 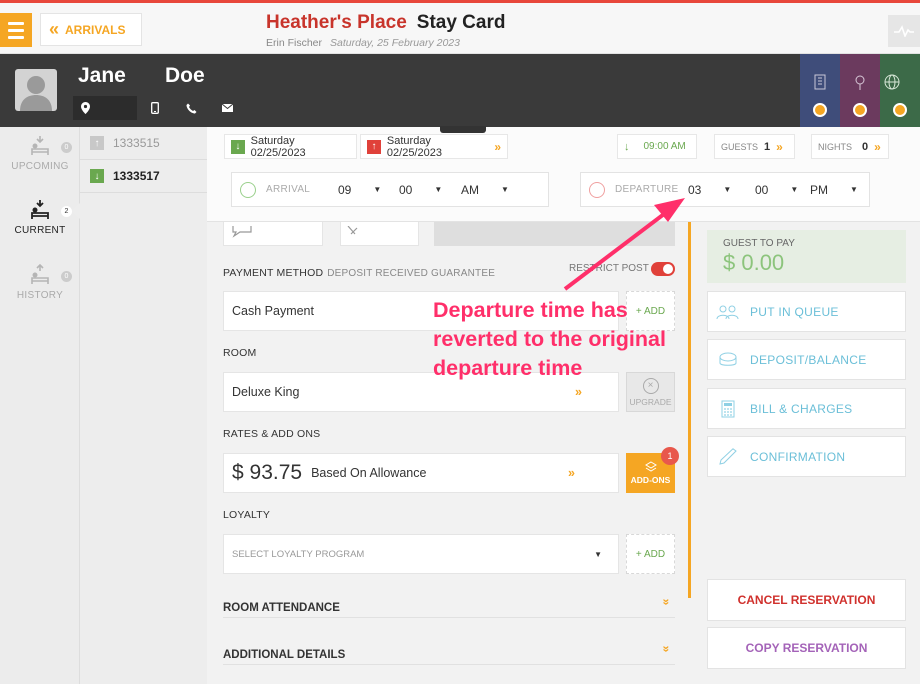 What do you see at coordinates (721, 190) in the screenshot?
I see `departure-hour-select: 03 ▼` at bounding box center [721, 190].